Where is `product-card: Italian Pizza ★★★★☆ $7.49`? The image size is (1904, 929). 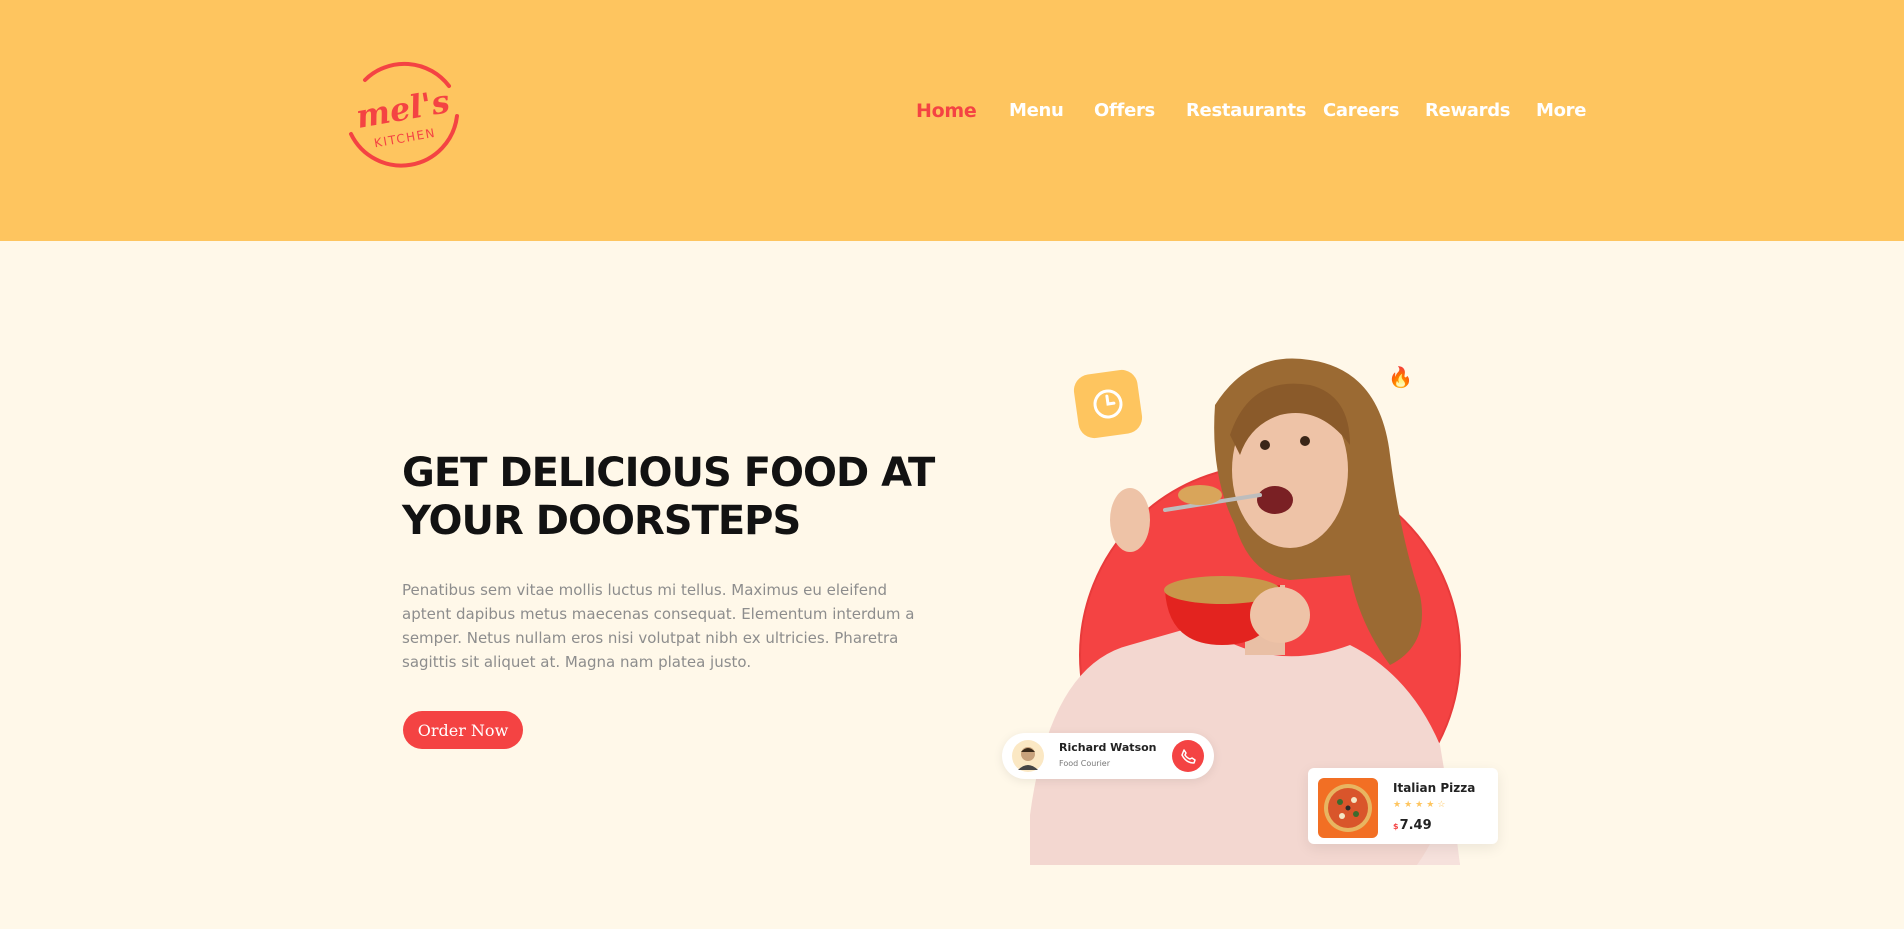
product-card: Italian Pizza ★★★★☆ $7.49 is located at coordinates (1403, 806).